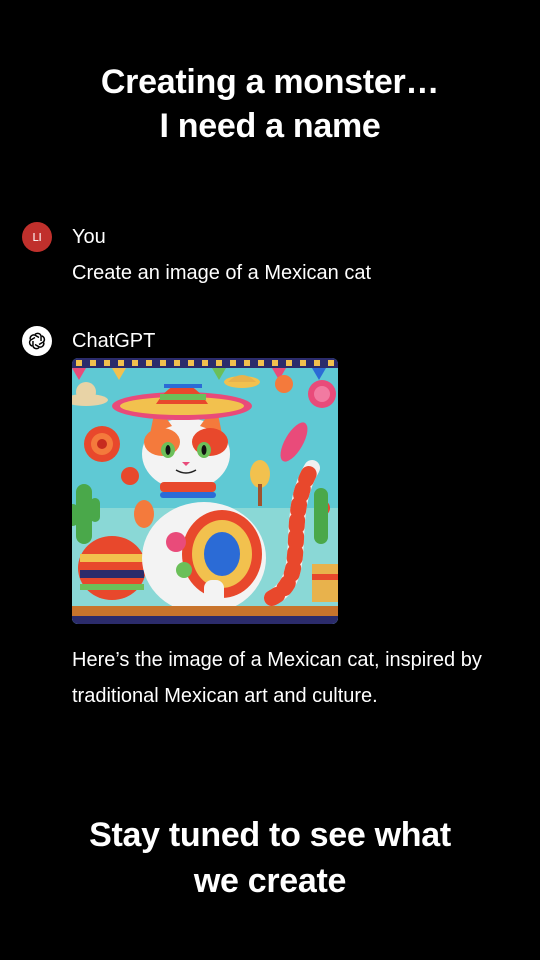 Image resolution: width=540 pixels, height=960 pixels. Describe the element at coordinates (270, 858) in the screenshot. I see `overlay-bottom-caption: Stay tuned to see what we create` at that location.